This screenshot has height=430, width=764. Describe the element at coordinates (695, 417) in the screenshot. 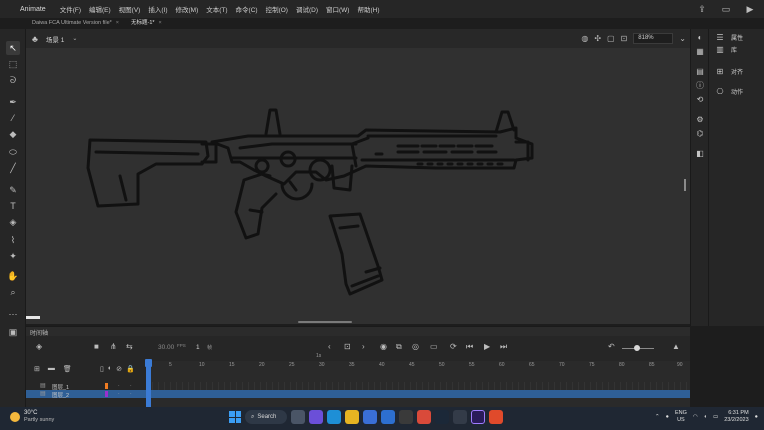

I see `wifi-icon: ◠` at that location.